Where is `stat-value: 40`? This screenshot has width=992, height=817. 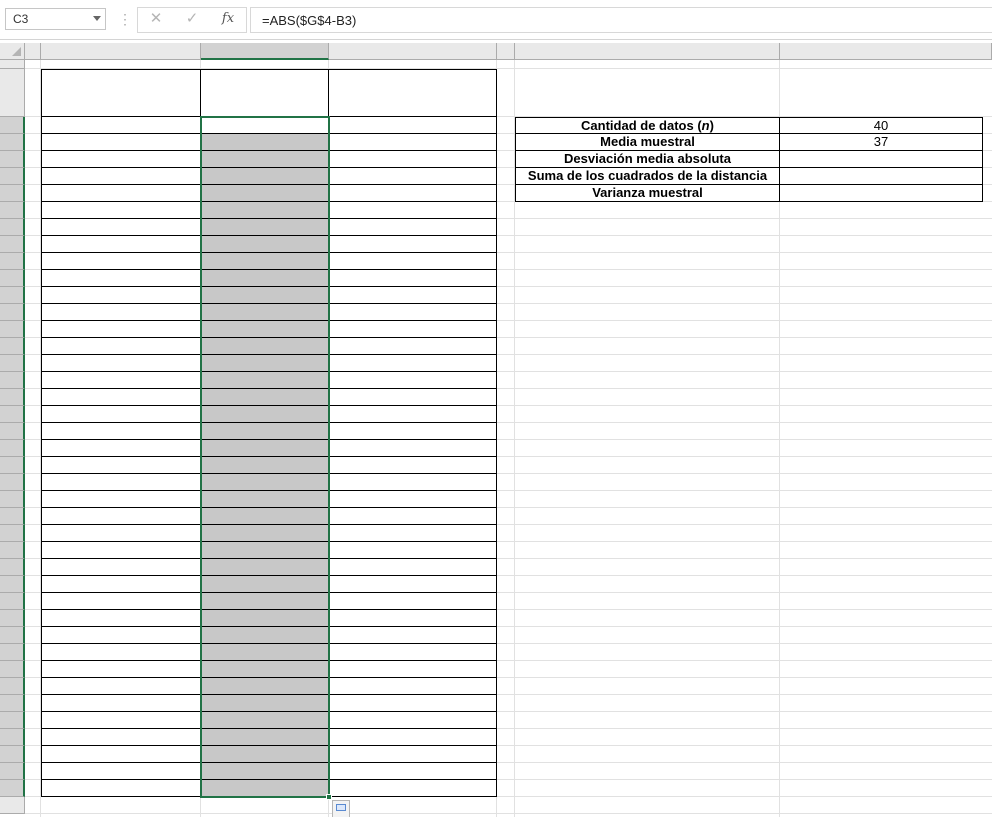
stat-value: 40 is located at coordinates (881, 125).